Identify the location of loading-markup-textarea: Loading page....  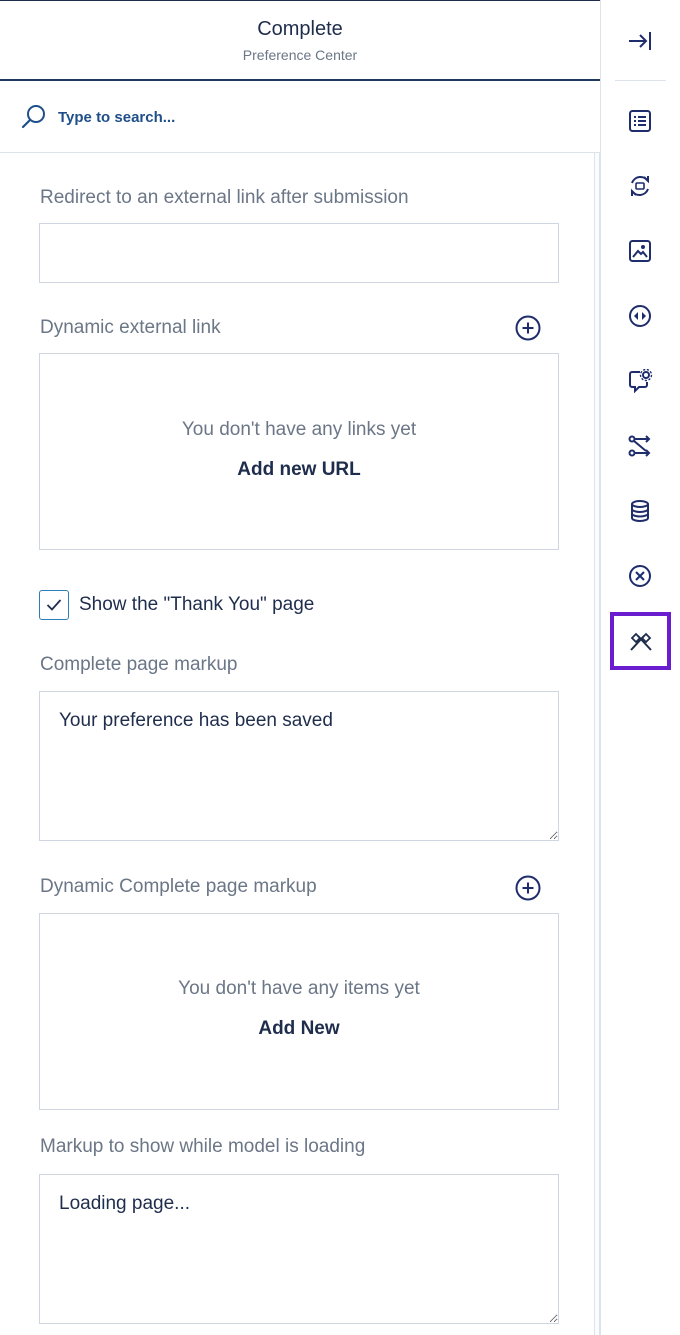
(299, 1249).